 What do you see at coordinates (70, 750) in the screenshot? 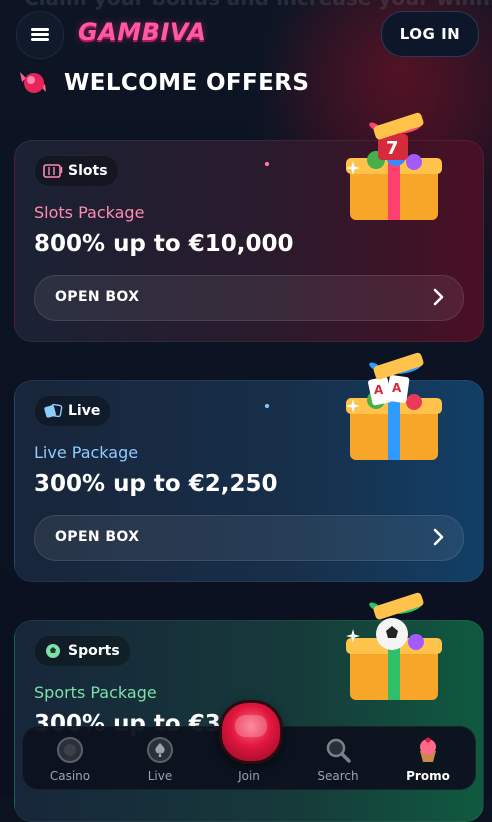
I see `casino-chip-icon` at bounding box center [70, 750].